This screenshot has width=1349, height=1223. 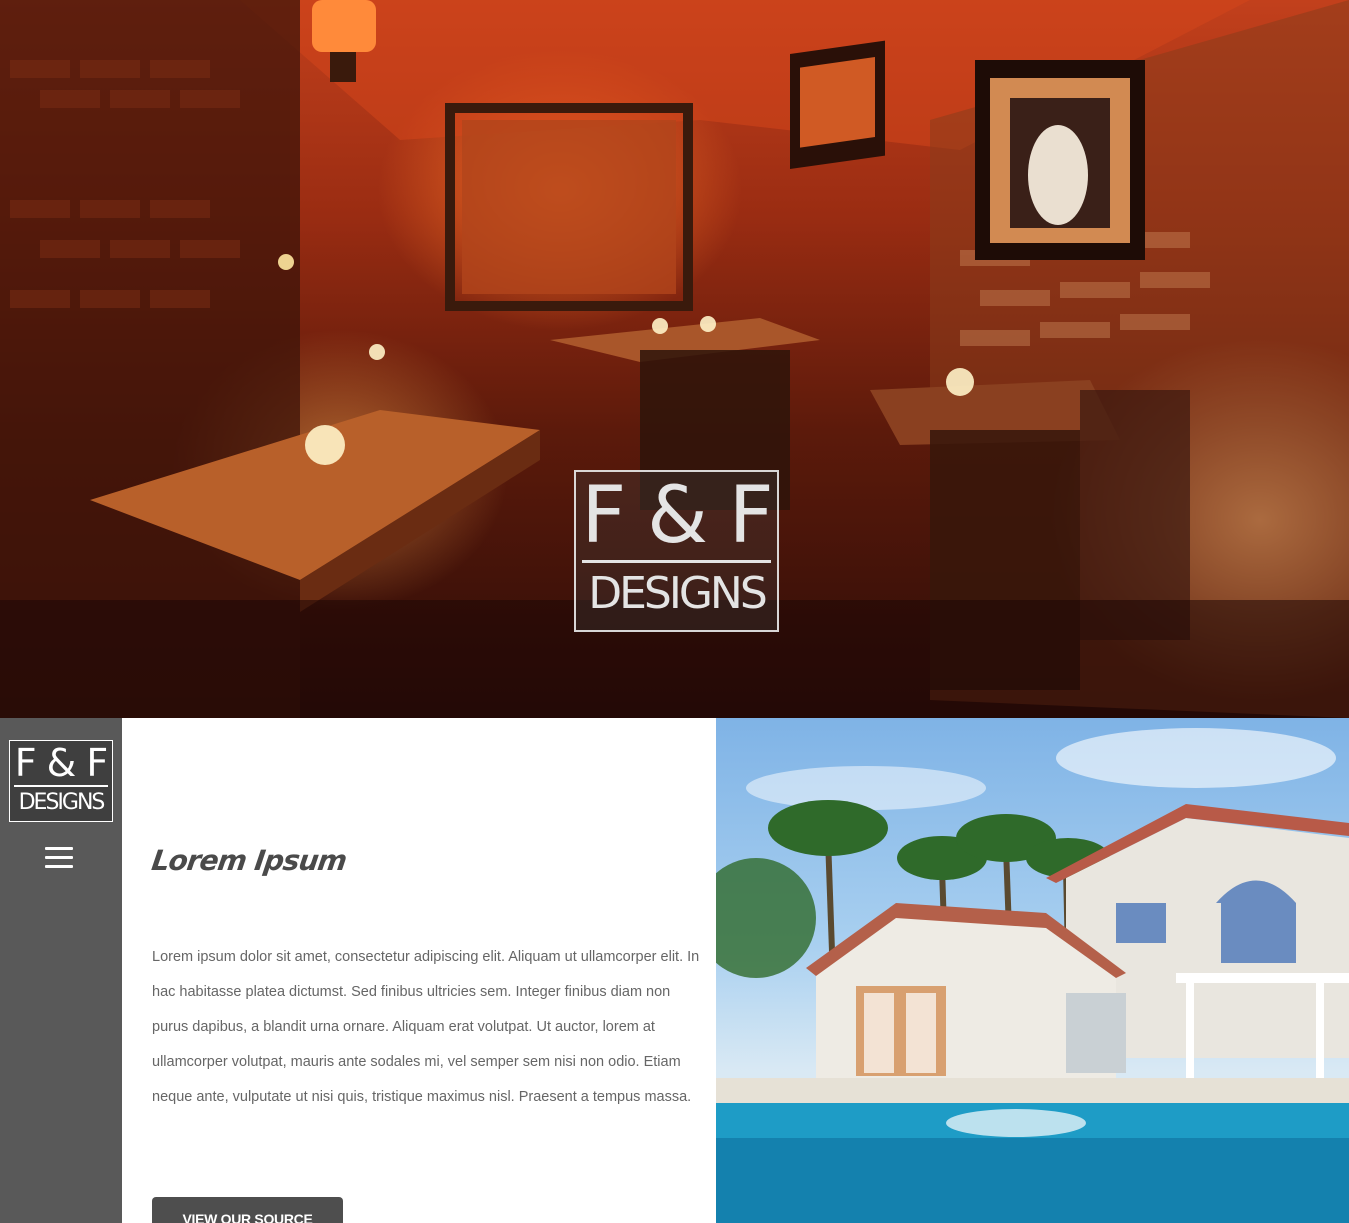 What do you see at coordinates (61, 802) in the screenshot?
I see `sidebar-logo-bottom-text: DESIGNS` at bounding box center [61, 802].